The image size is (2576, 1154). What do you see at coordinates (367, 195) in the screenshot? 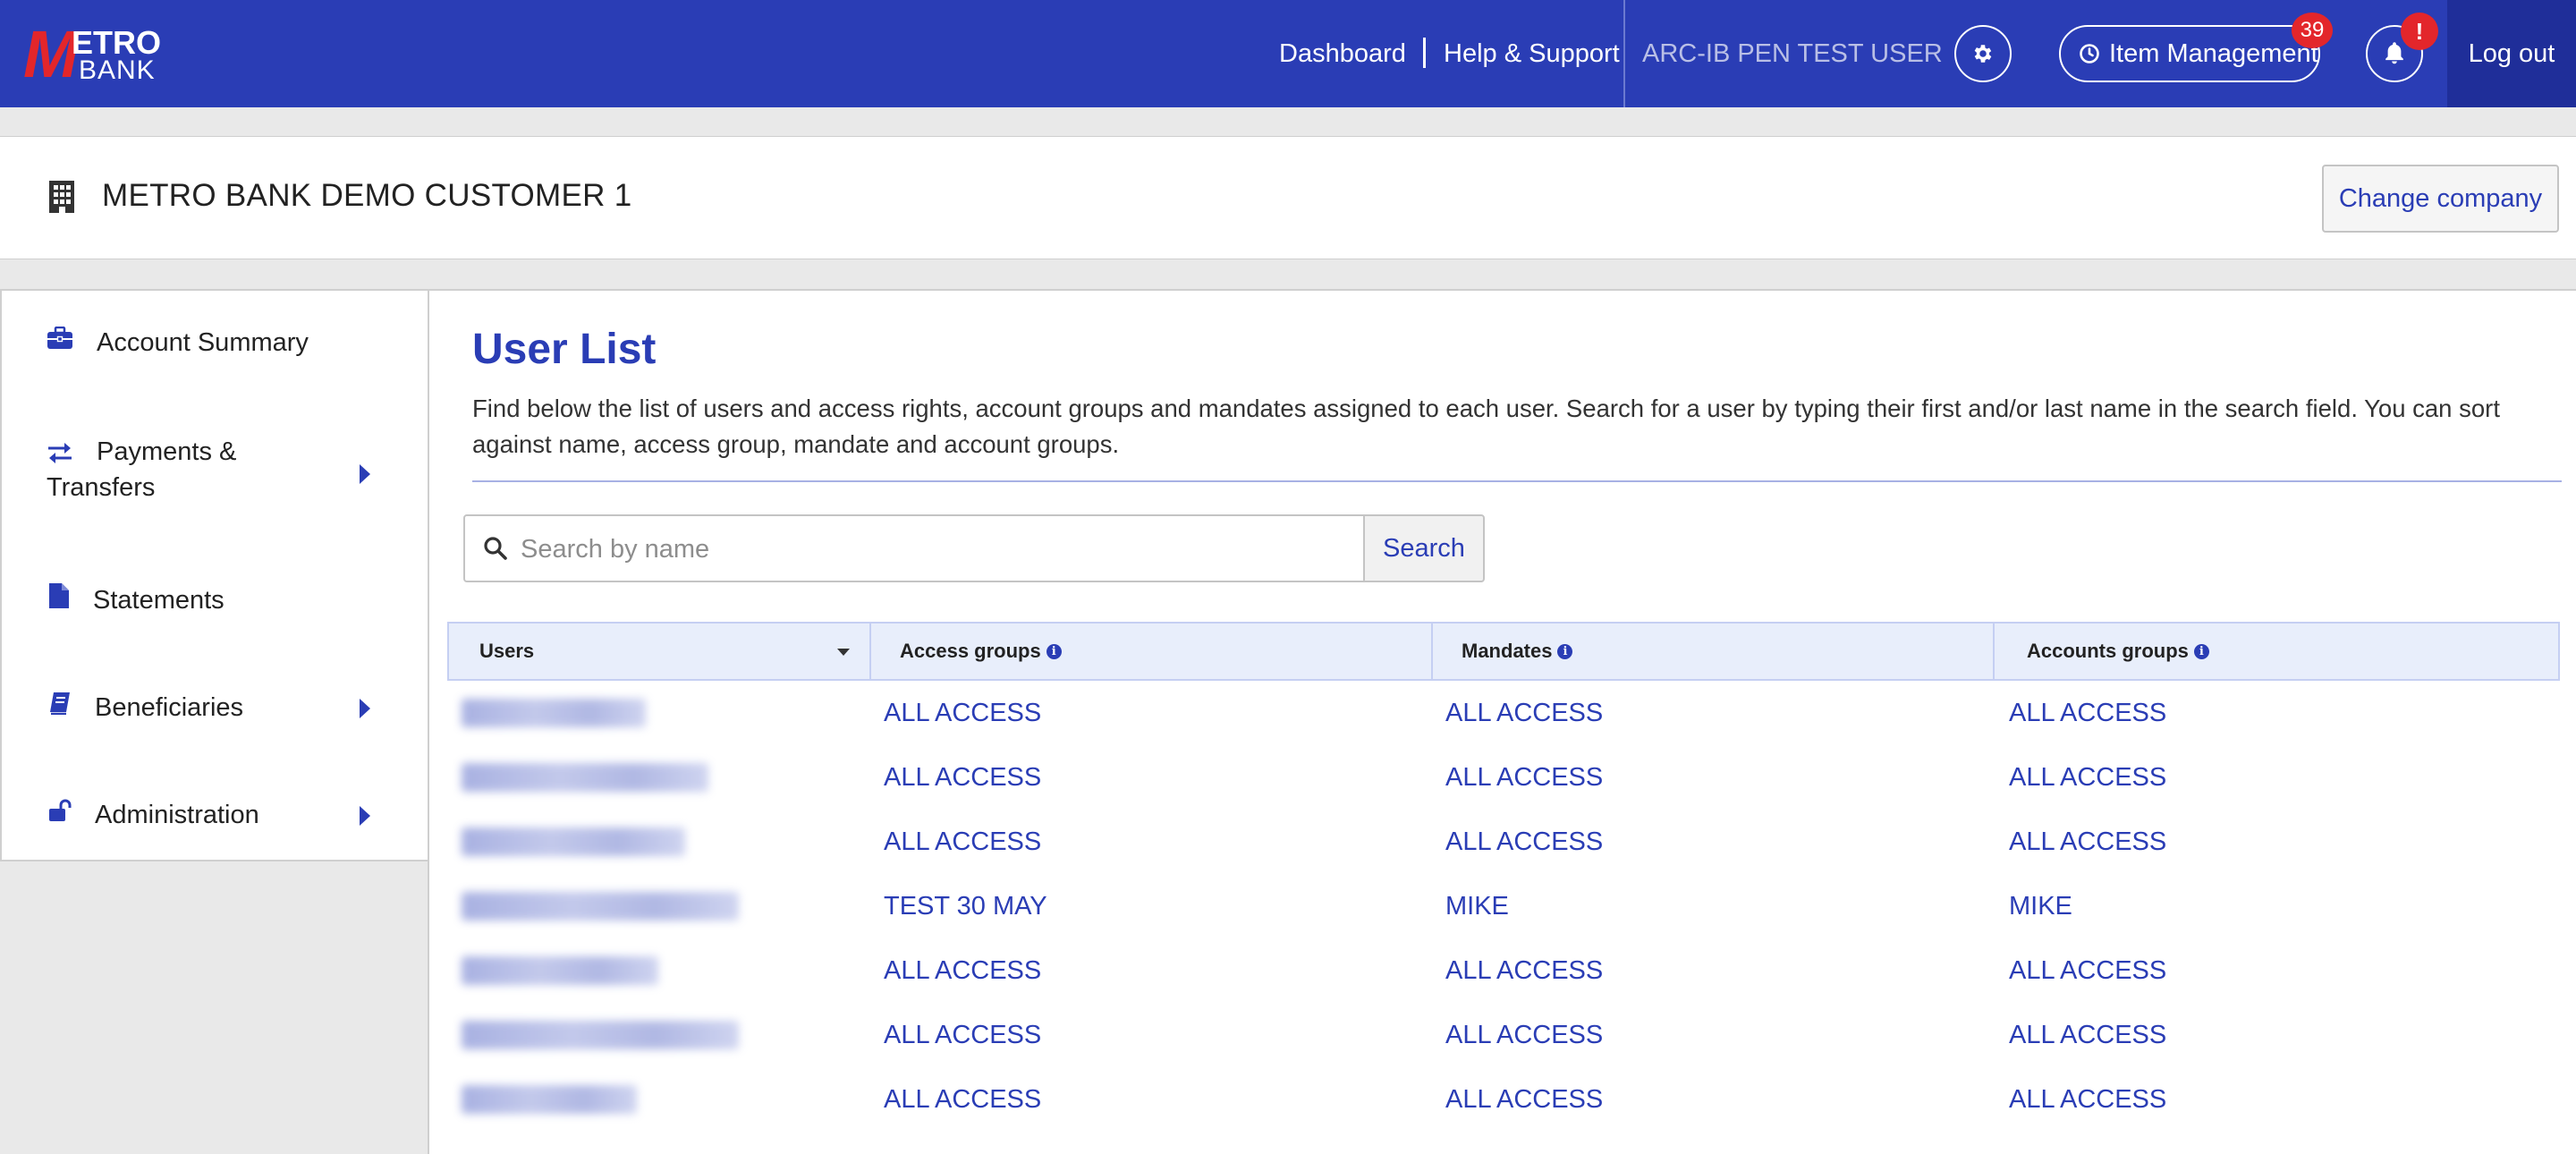
I see `company-name: METRO BANK DEMO CUSTOMER 1` at bounding box center [367, 195].